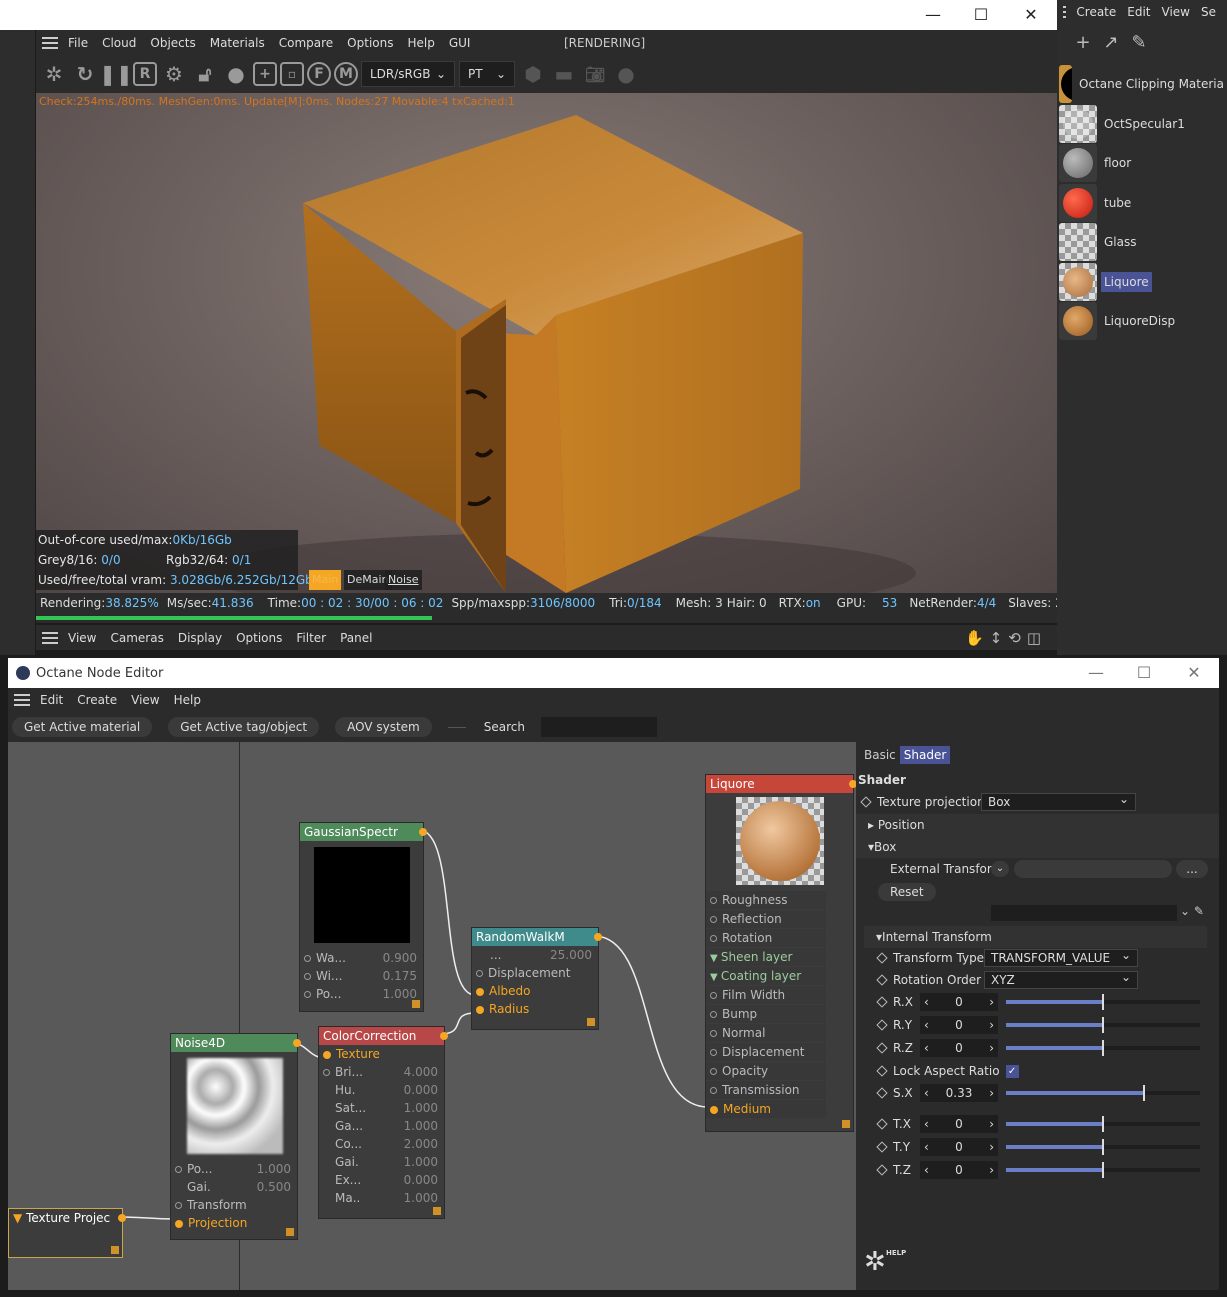  What do you see at coordinates (715, 958) in the screenshot?
I see `triangle-down-icon: ▼` at bounding box center [715, 958].